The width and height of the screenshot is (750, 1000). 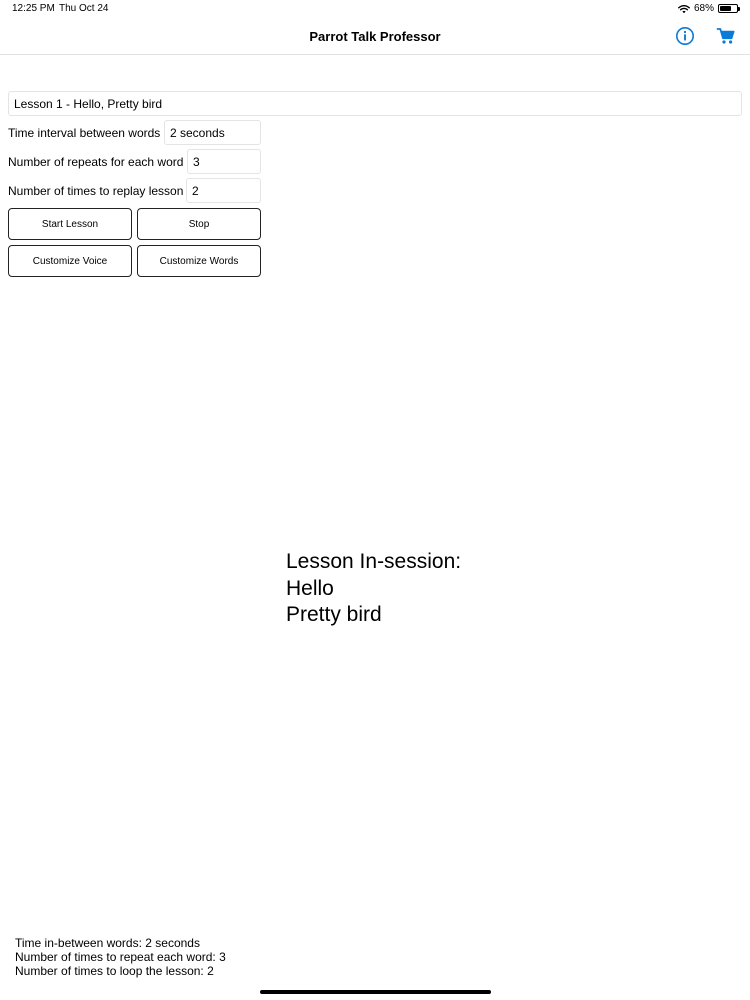 What do you see at coordinates (33, 8) in the screenshot?
I see `status-time: 12:25 PM` at bounding box center [33, 8].